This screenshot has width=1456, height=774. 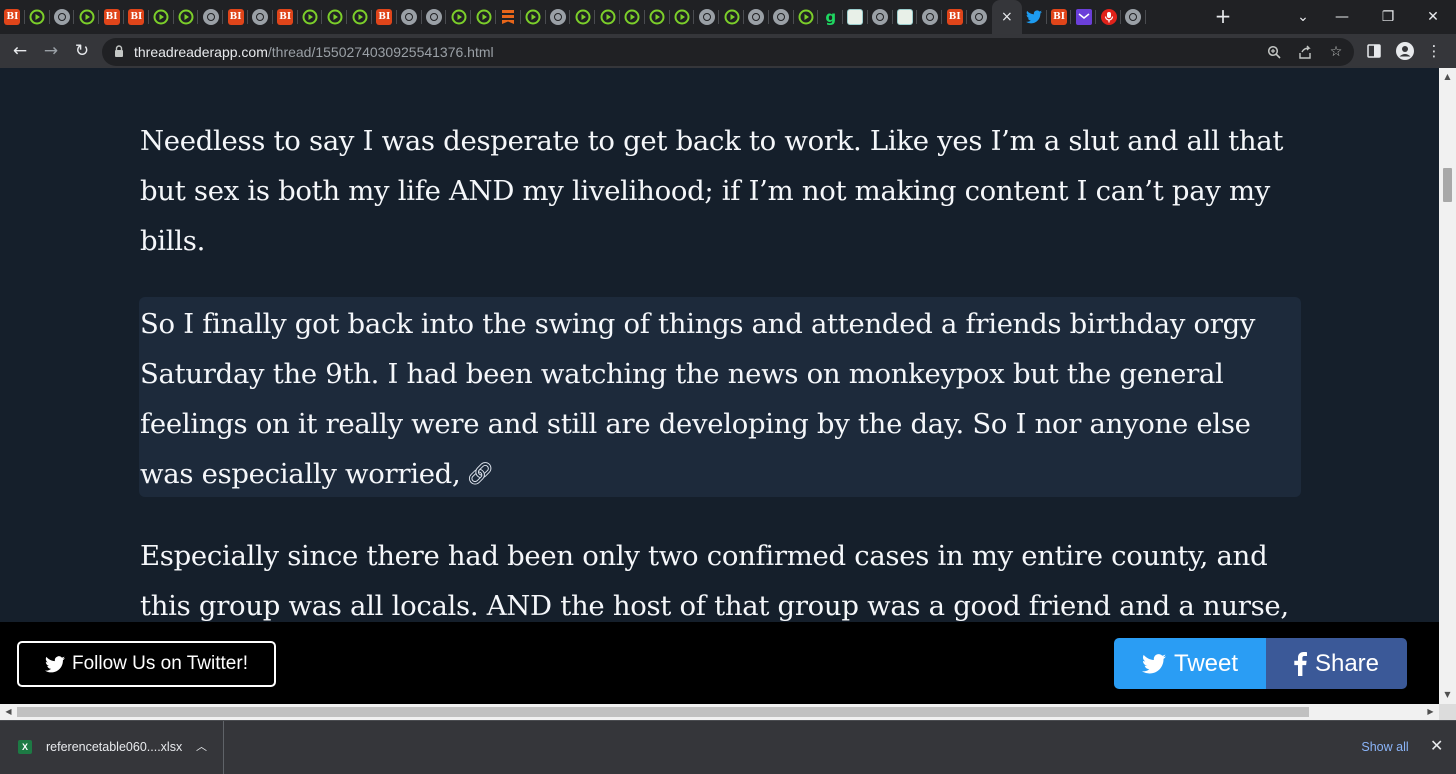 What do you see at coordinates (146, 664) in the screenshot?
I see `follow-twitter-button: Follow Us on Twitter!` at bounding box center [146, 664].